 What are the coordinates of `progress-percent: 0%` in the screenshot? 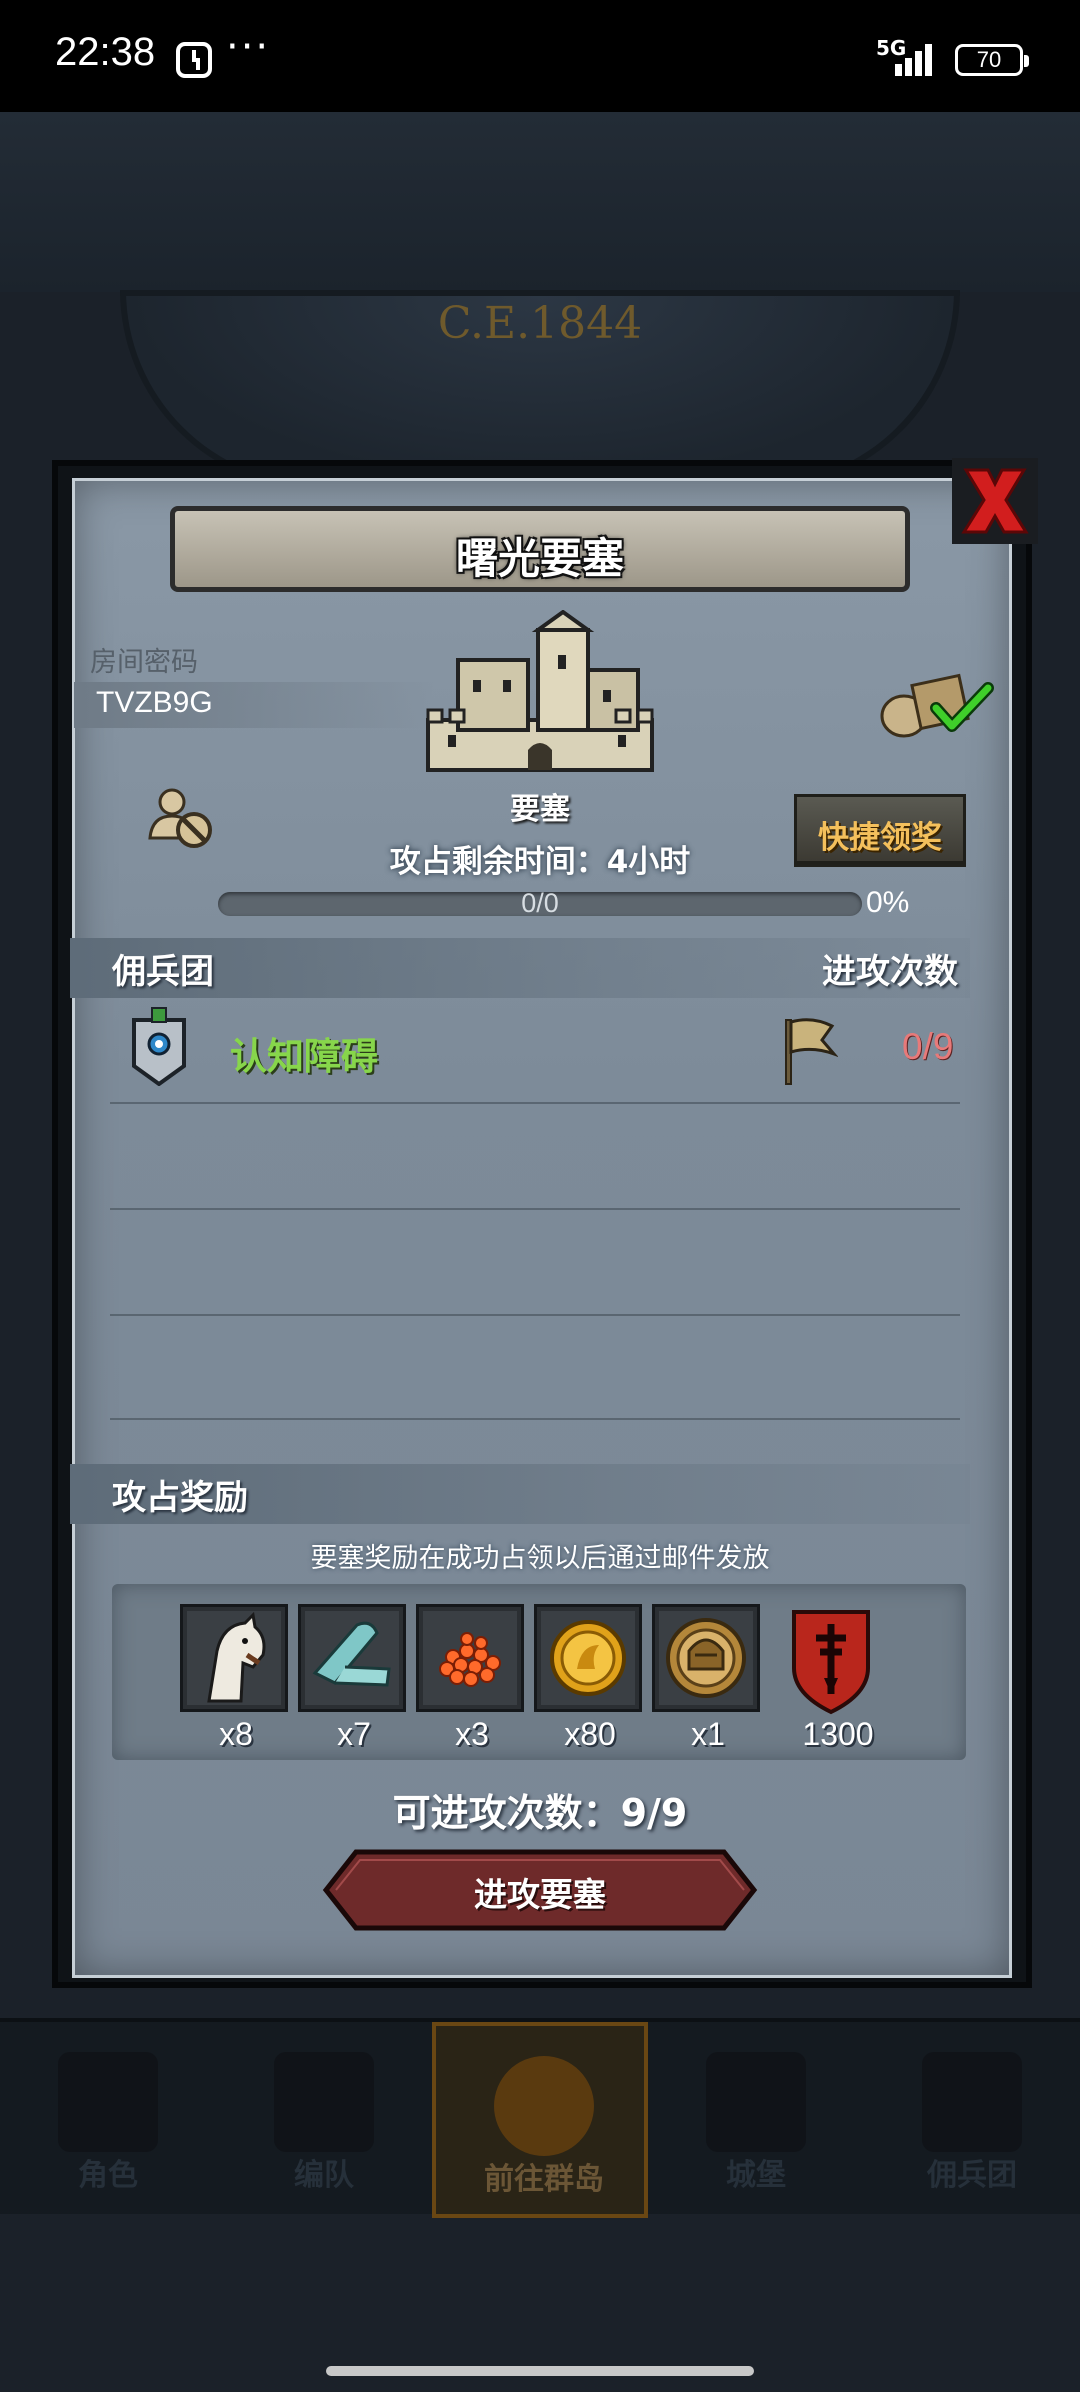 It's located at (888, 902).